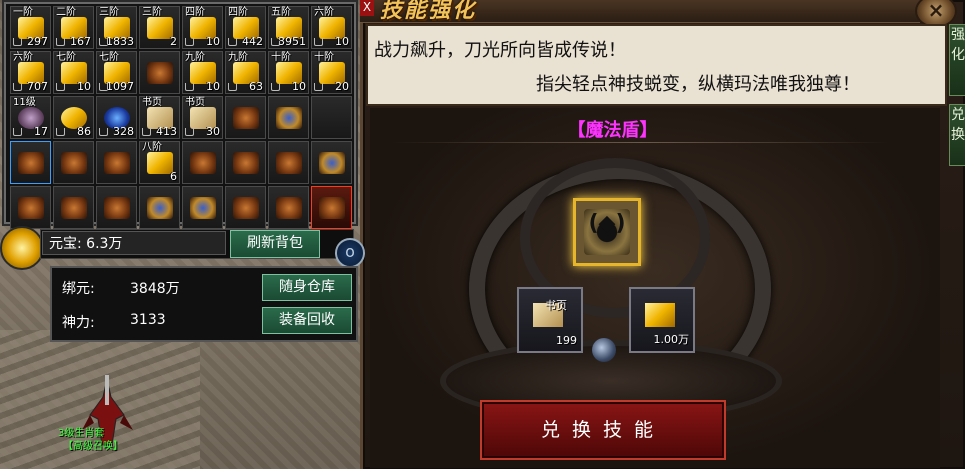  Describe the element at coordinates (307, 320) in the screenshot. I see `recycle-button: 装备回收` at that location.